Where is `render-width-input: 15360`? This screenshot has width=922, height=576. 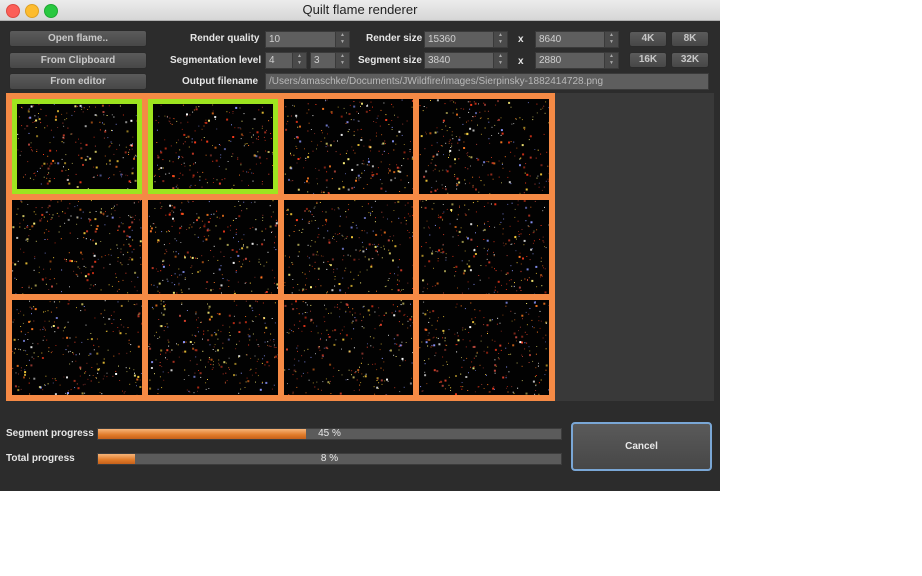 render-width-input: 15360 is located at coordinates (459, 39).